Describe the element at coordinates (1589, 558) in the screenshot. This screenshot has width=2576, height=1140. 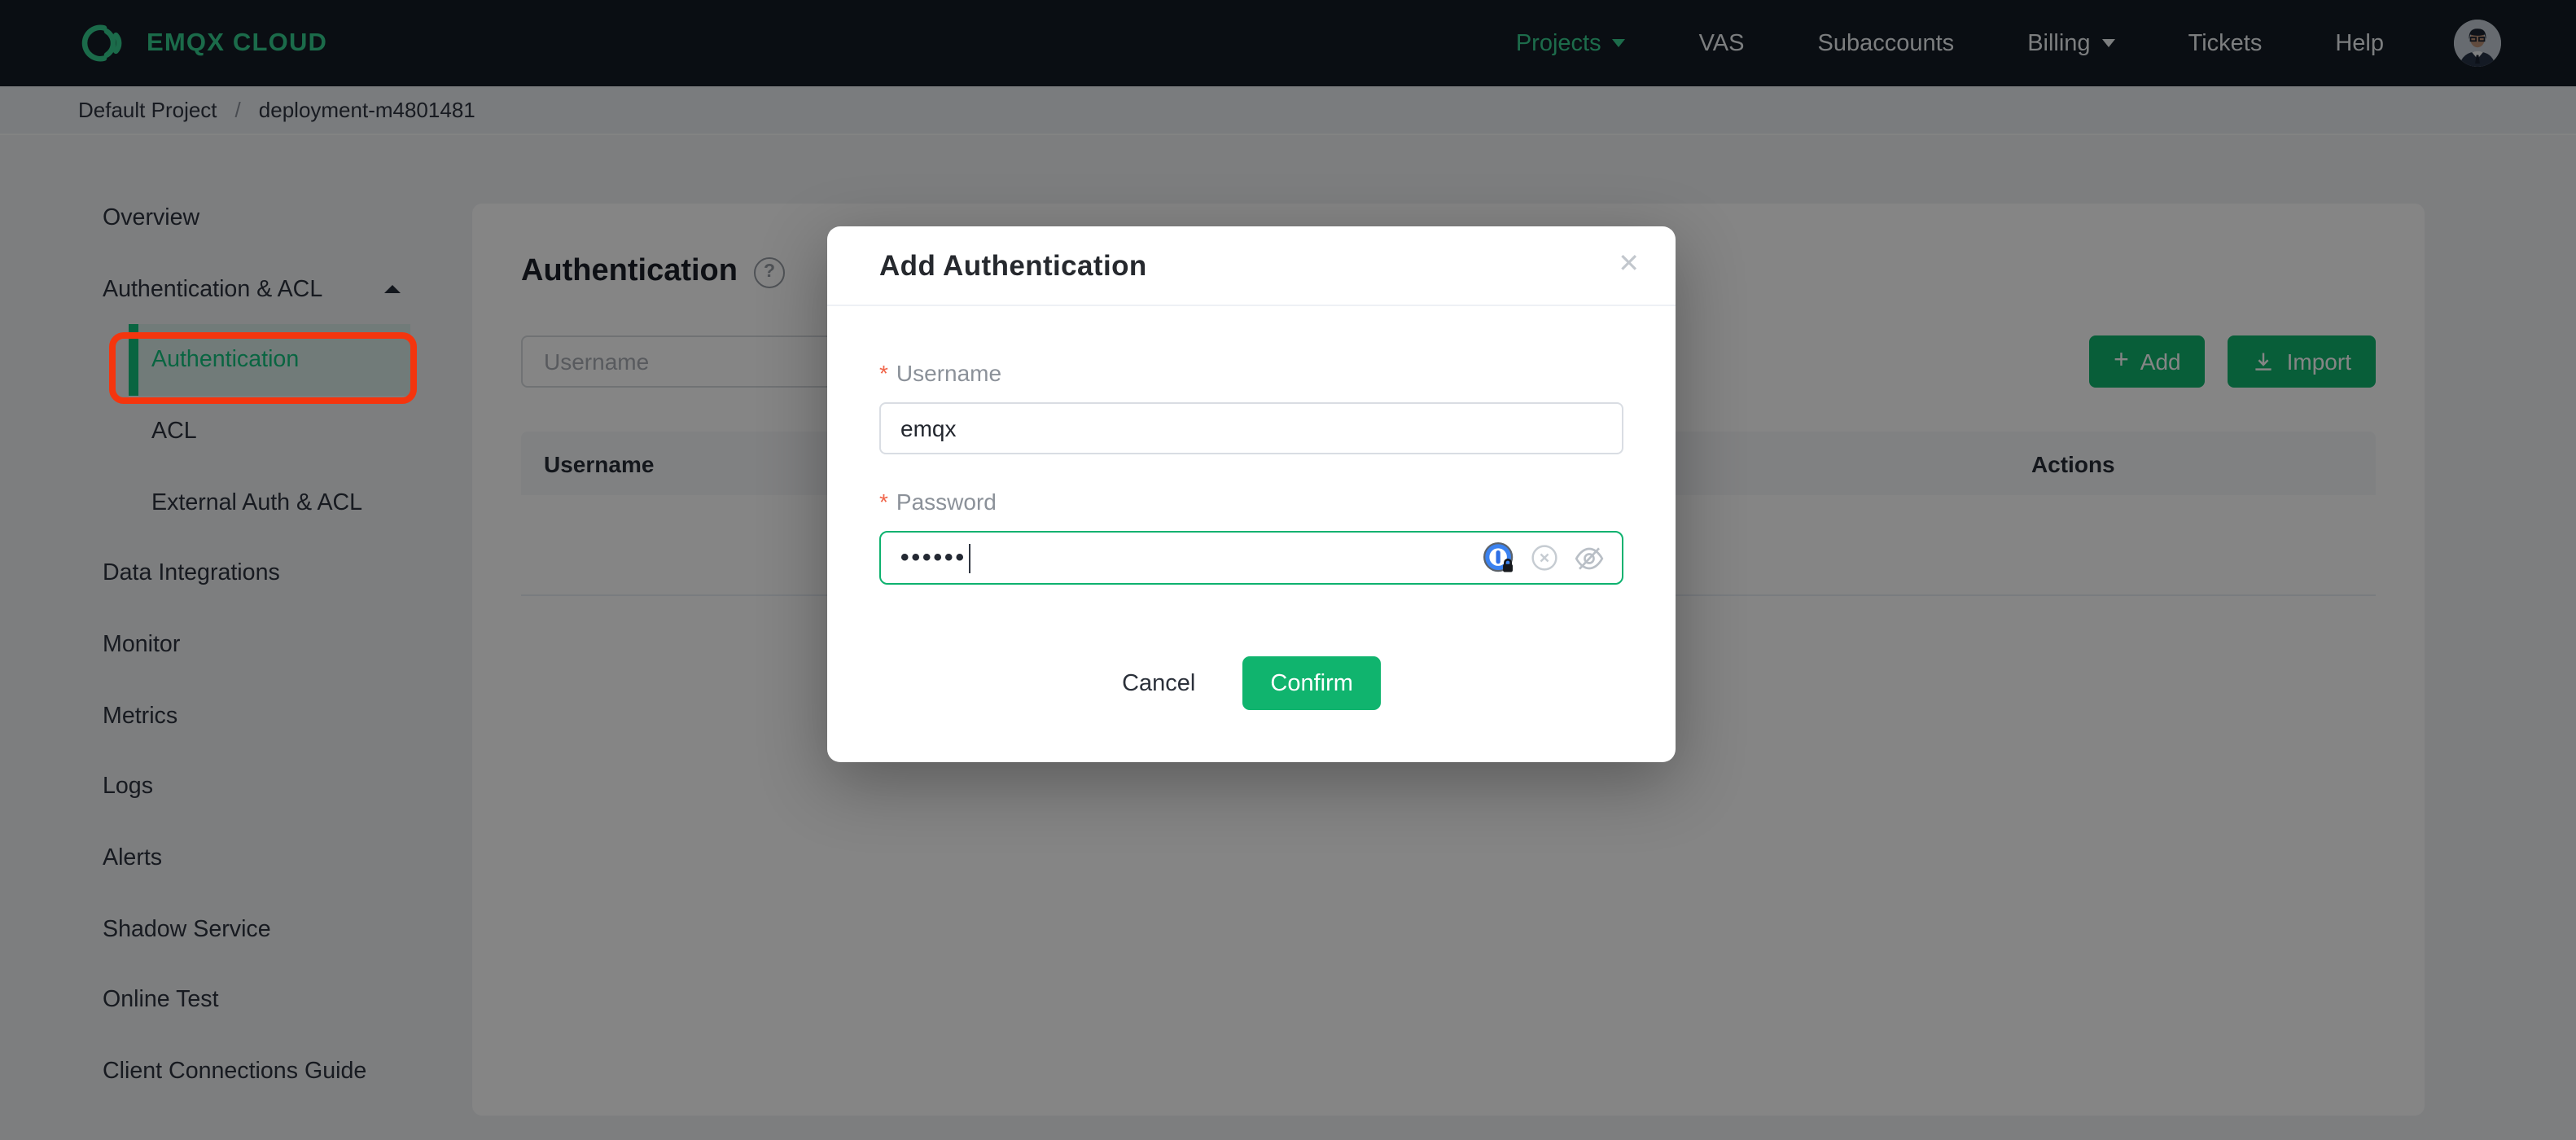
I see `toggle-password-visibility-icon` at that location.